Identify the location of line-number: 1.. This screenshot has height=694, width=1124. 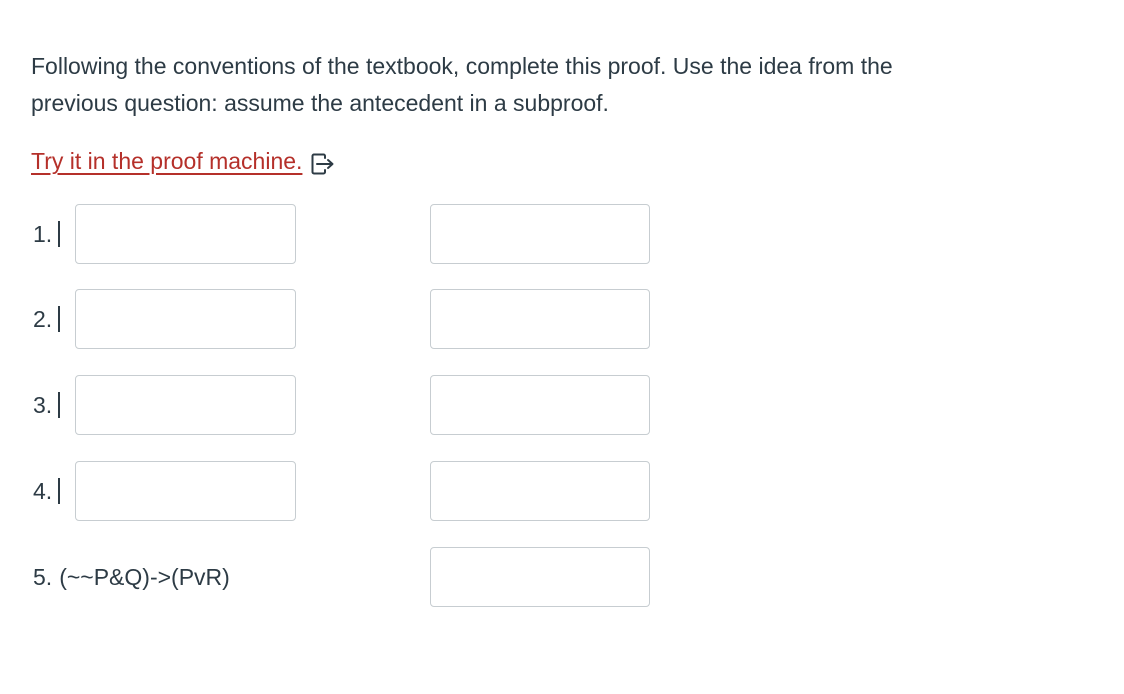
(43, 233).